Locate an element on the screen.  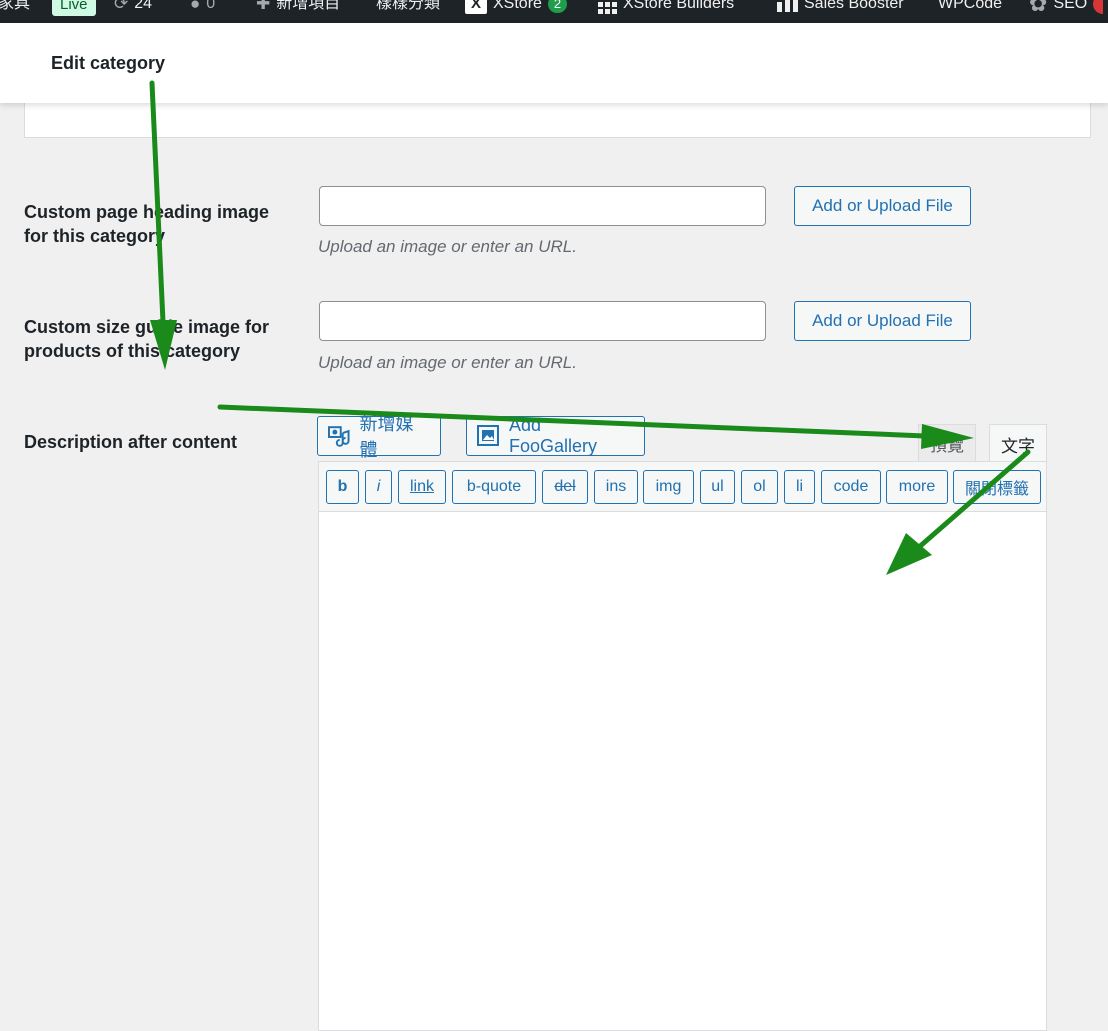
qt-del-label: del is located at coordinates (565, 486).